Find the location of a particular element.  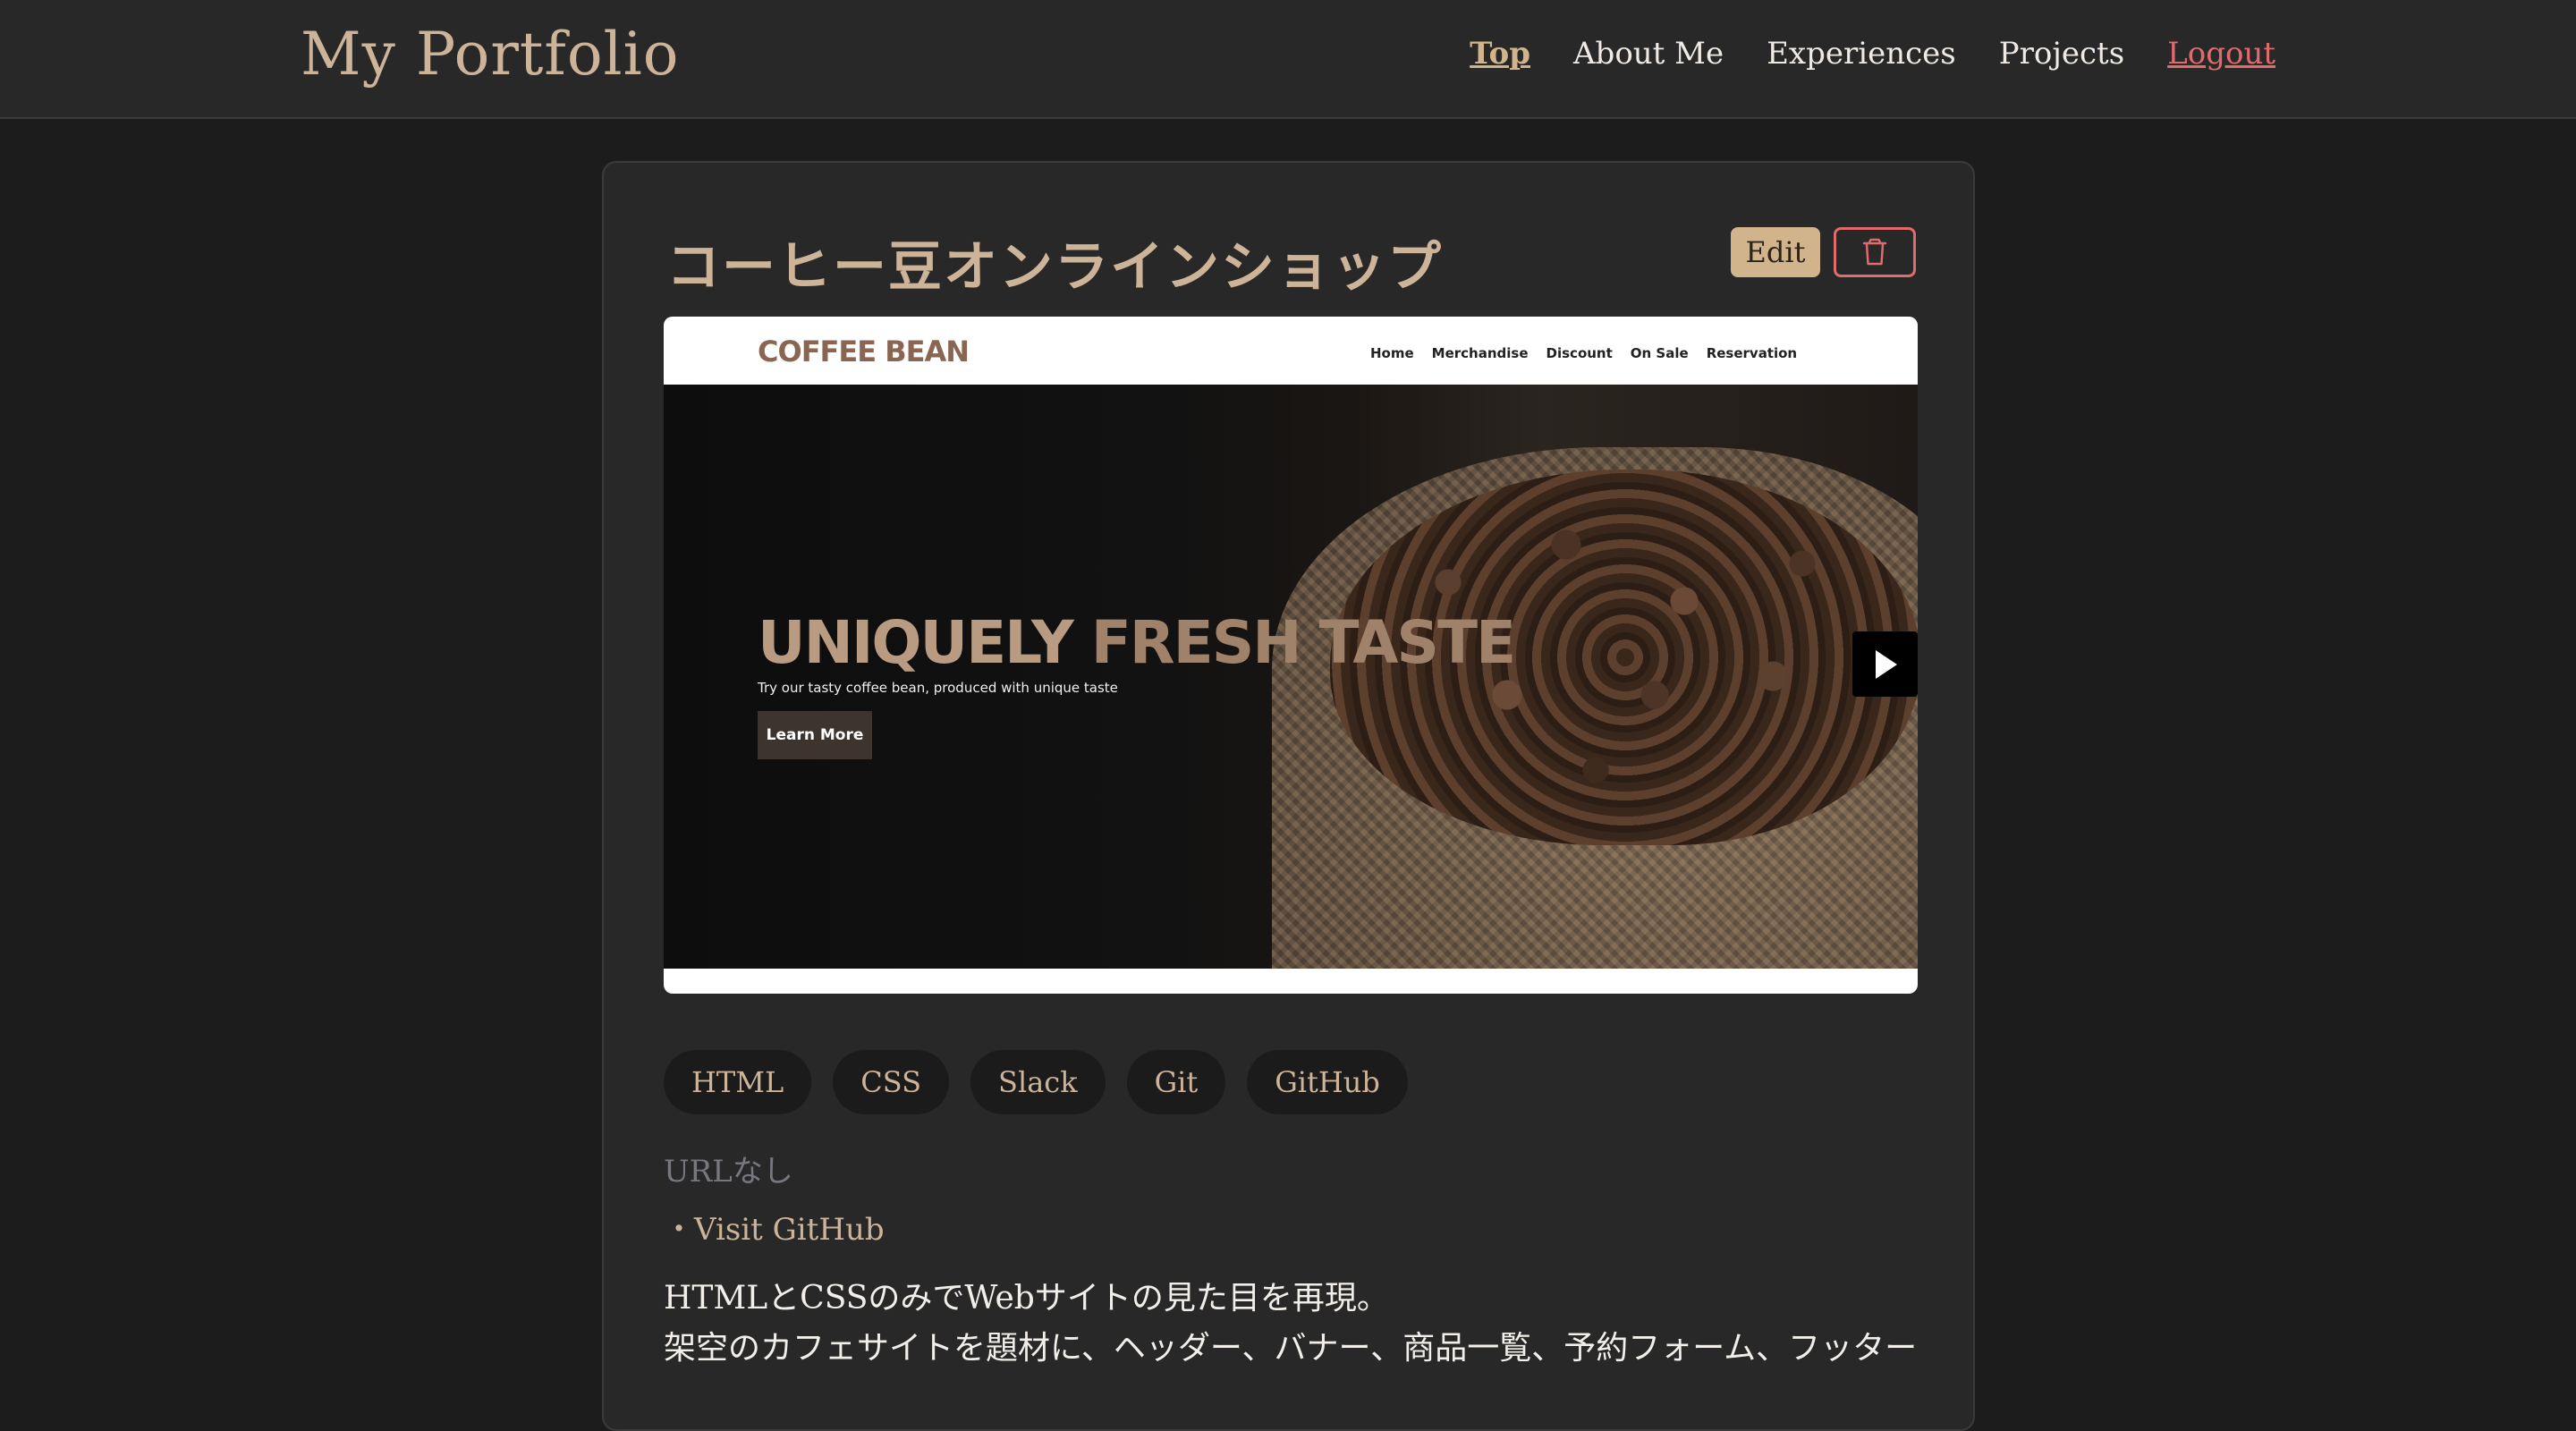

nav-top: Top is located at coordinates (1500, 54).